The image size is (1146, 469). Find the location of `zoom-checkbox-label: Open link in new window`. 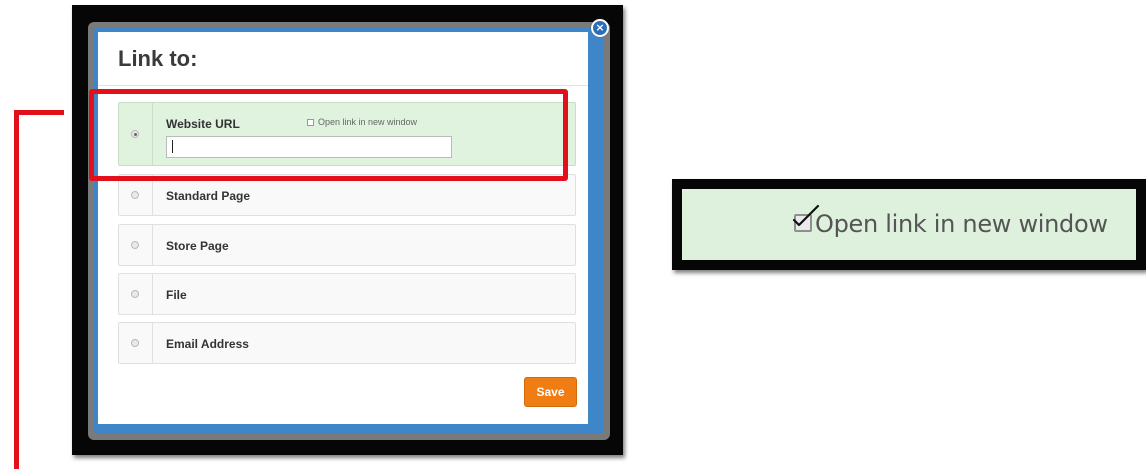

zoom-checkbox-label: Open link in new window is located at coordinates (961, 224).